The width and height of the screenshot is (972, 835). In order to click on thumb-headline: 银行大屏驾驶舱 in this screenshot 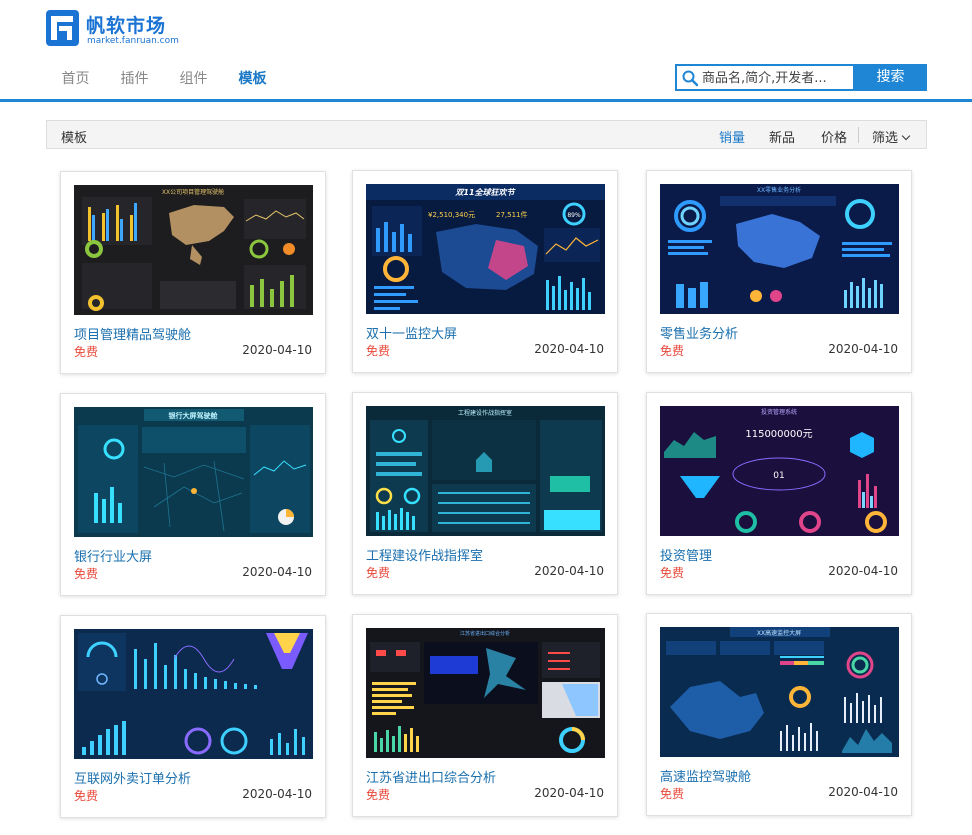, I will do `click(194, 415)`.